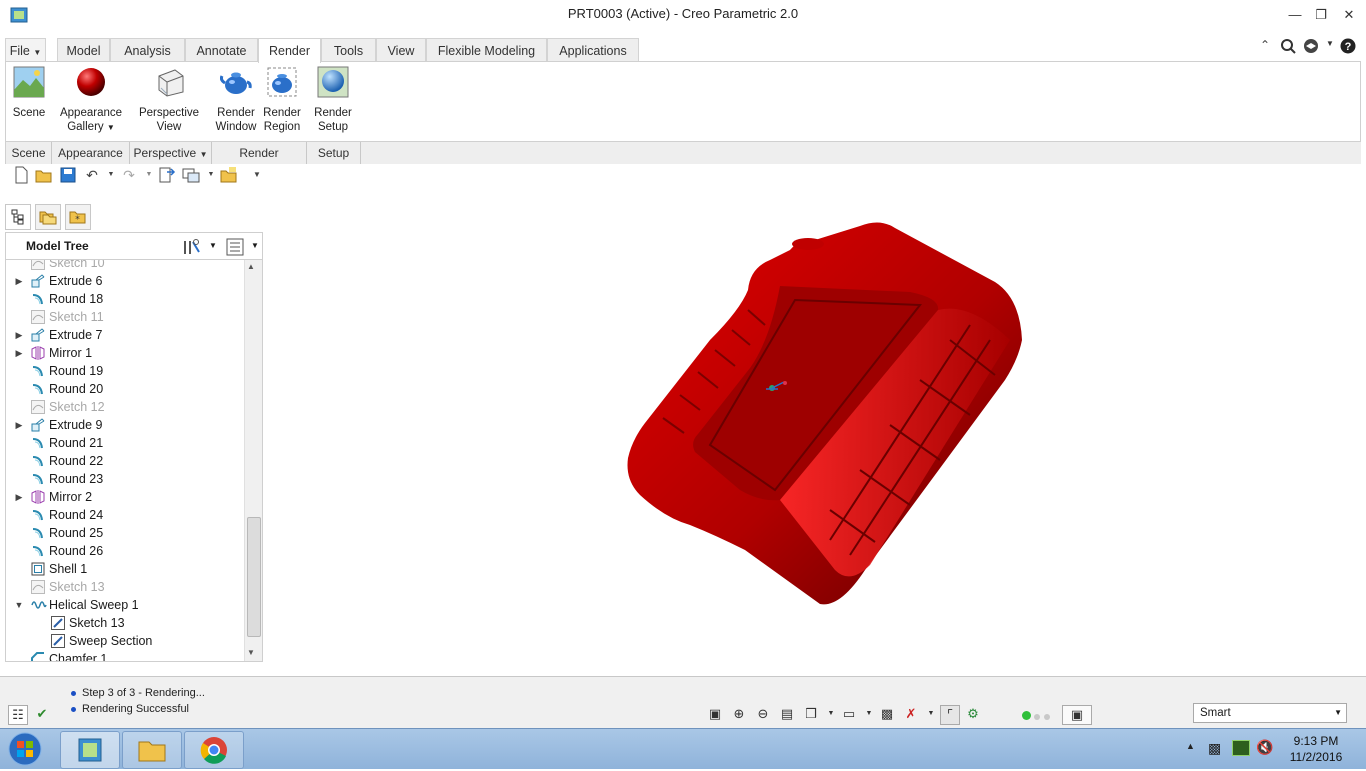  What do you see at coordinates (18, 217) in the screenshot?
I see `model-tree-tab` at bounding box center [18, 217].